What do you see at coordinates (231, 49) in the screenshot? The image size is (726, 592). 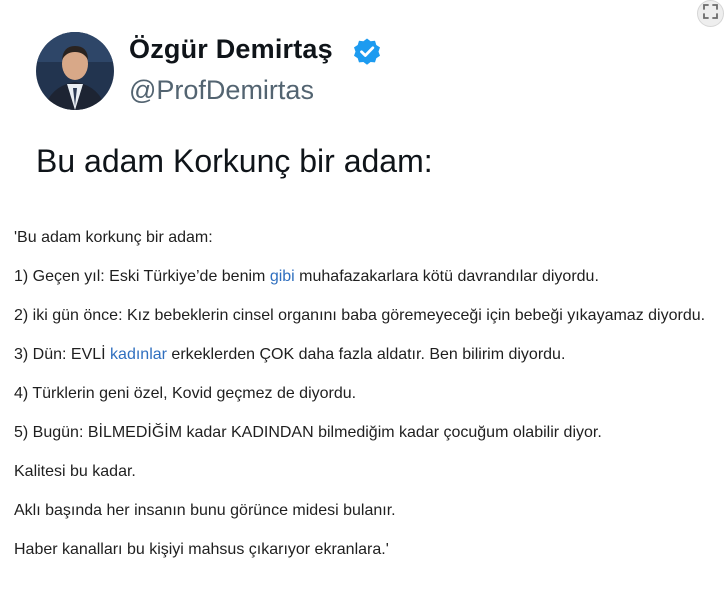 I see `display-name: Özgür Demirtaş` at bounding box center [231, 49].